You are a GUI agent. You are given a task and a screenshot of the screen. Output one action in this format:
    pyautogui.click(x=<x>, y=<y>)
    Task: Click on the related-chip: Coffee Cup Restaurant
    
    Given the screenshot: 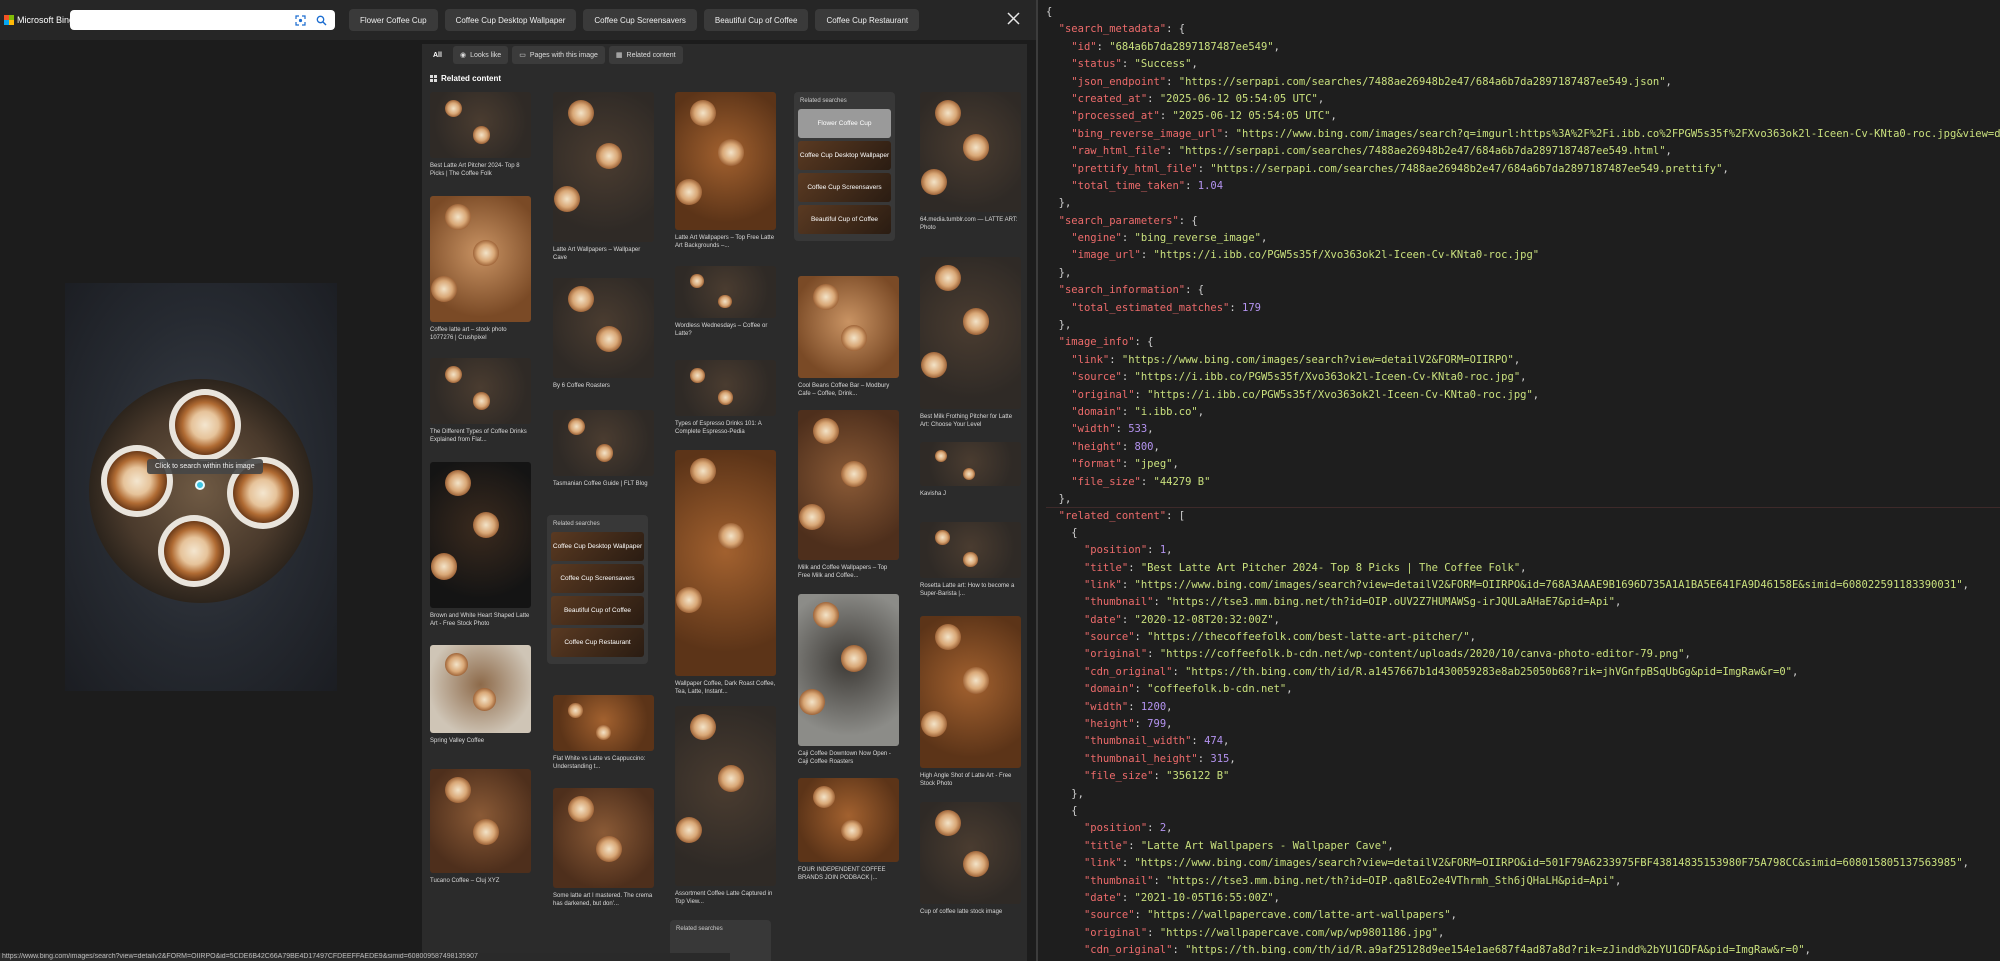 What is the action you would take?
    pyautogui.click(x=867, y=20)
    